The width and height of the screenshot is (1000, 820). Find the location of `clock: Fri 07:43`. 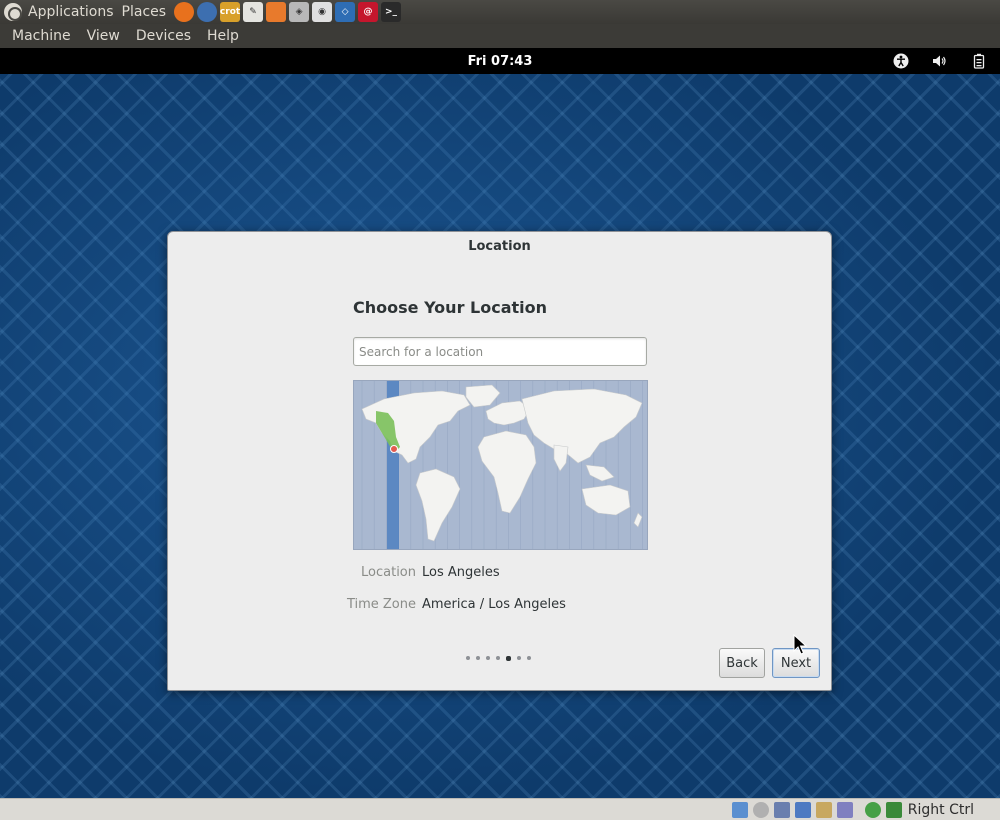

clock: Fri 07:43 is located at coordinates (500, 61).